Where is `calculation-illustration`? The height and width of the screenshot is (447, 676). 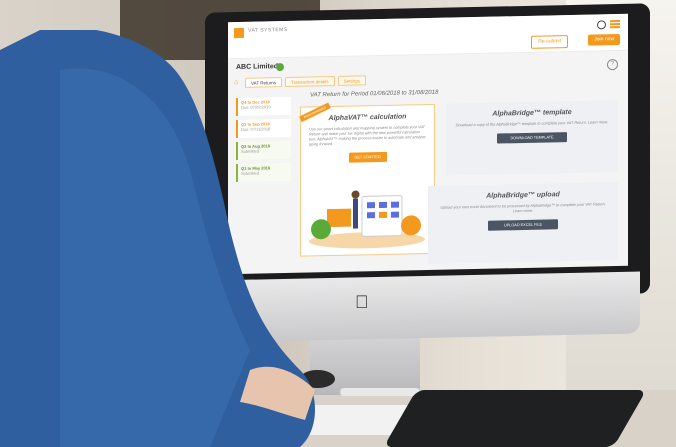 calculation-illustration is located at coordinates (367, 219).